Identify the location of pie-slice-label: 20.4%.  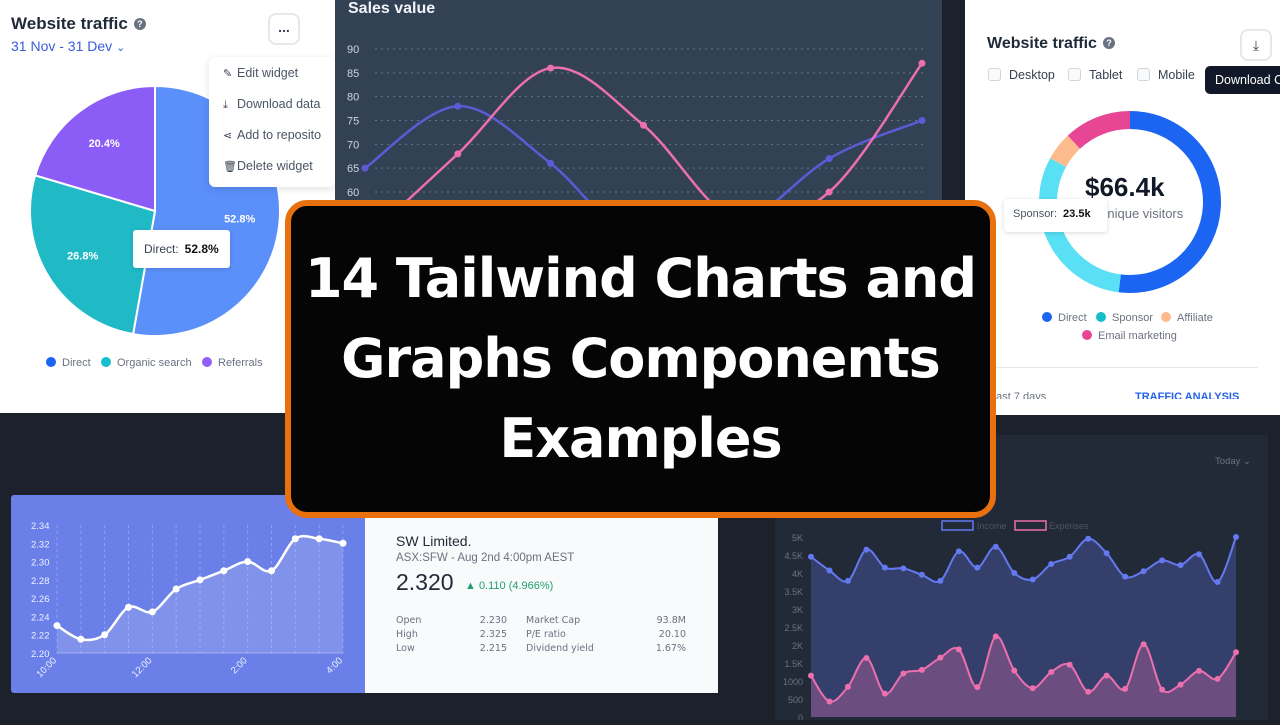
(104, 144).